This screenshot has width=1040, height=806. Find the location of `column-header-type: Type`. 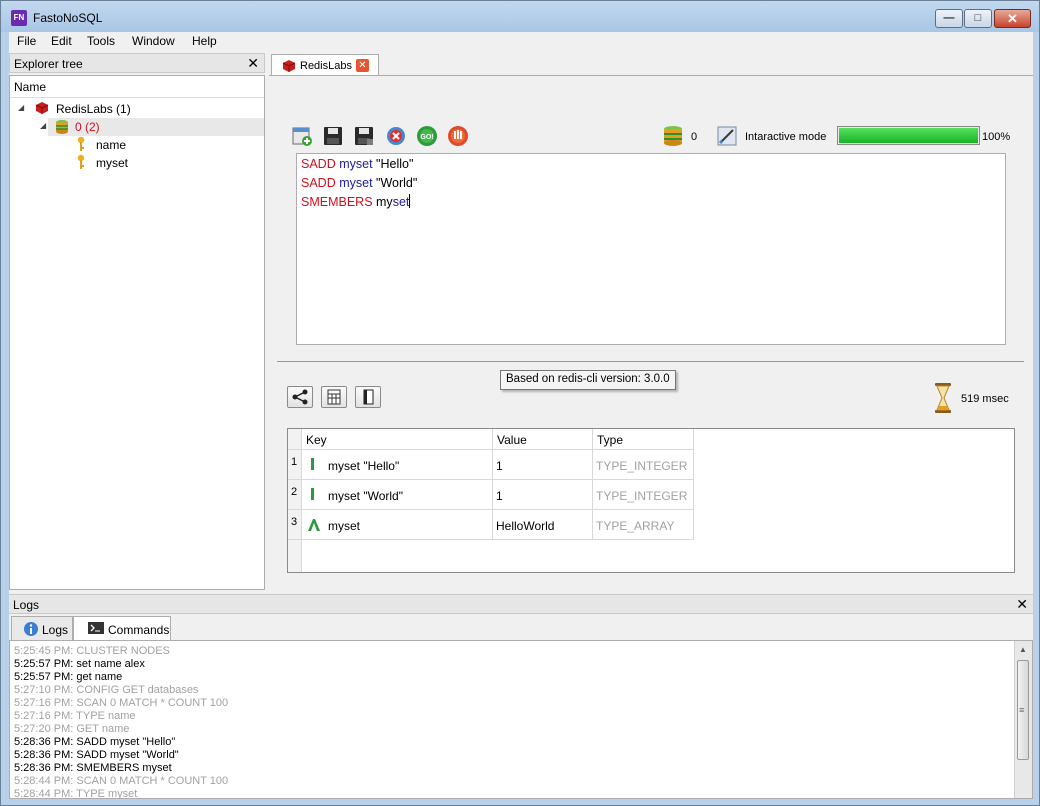

column-header-type: Type is located at coordinates (643, 439).